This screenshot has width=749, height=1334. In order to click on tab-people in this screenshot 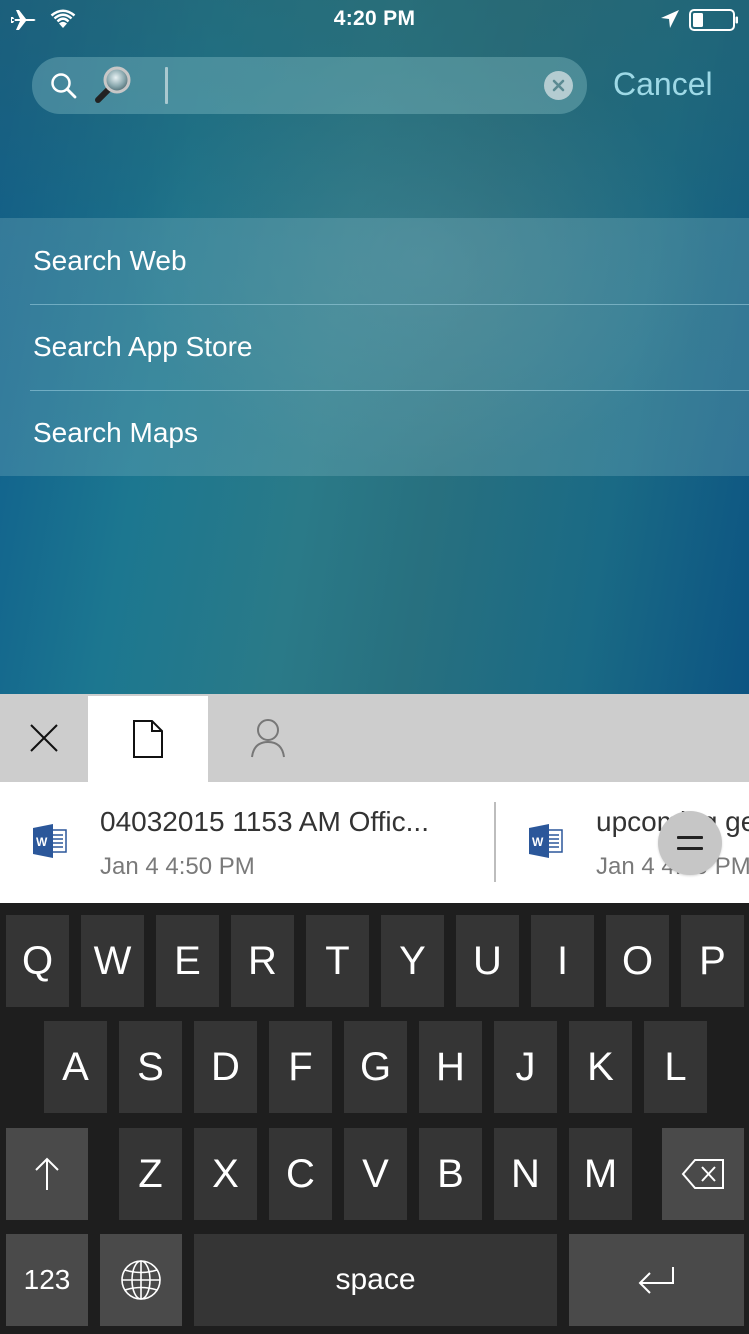, I will do `click(268, 738)`.